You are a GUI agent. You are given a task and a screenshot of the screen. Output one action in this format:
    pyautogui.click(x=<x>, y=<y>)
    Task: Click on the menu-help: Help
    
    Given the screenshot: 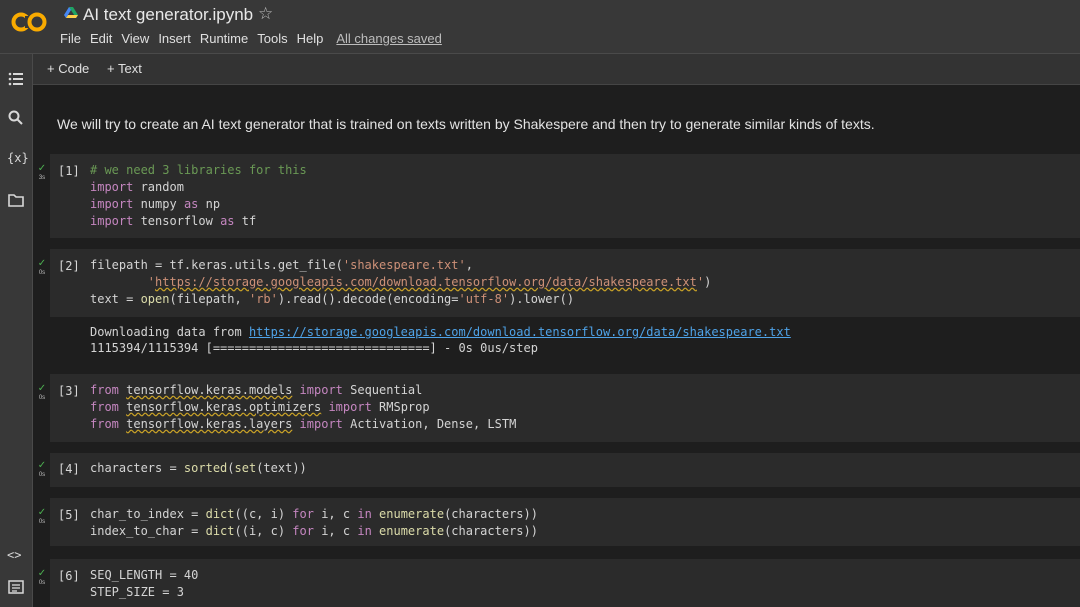 What is the action you would take?
    pyautogui.click(x=310, y=38)
    